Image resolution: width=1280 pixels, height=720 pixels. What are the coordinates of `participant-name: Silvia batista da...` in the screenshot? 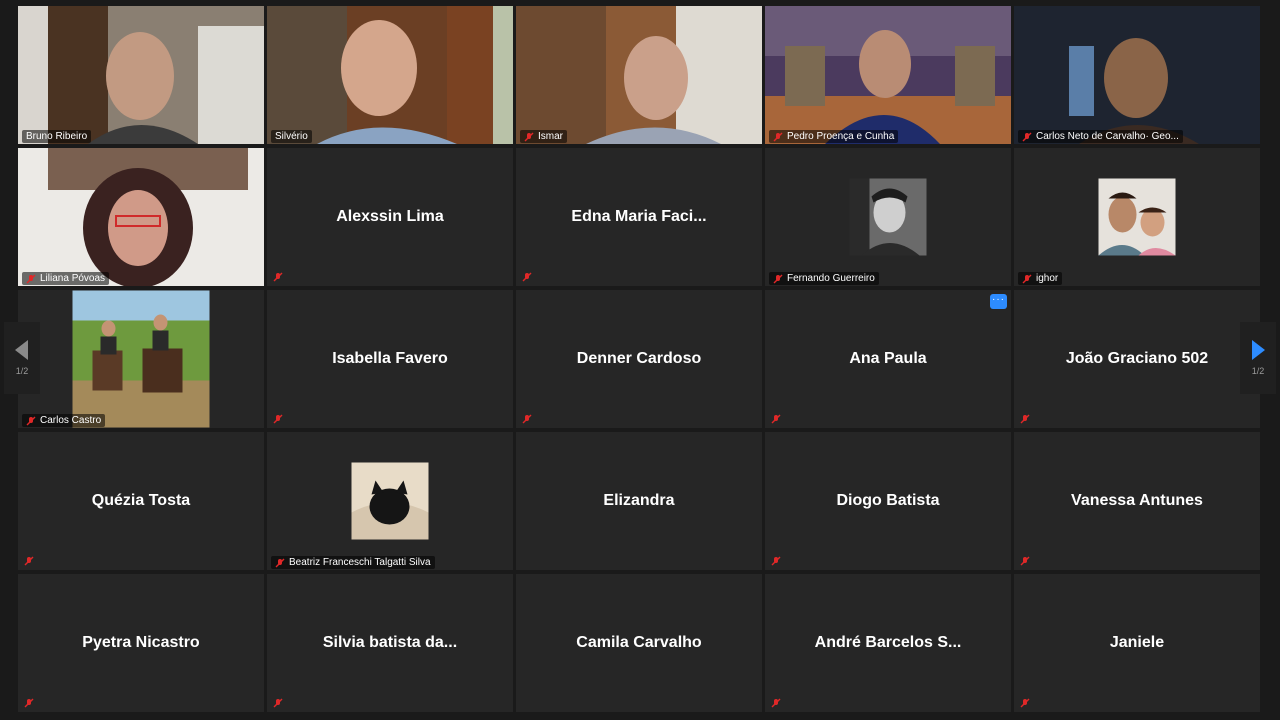 It's located at (390, 642).